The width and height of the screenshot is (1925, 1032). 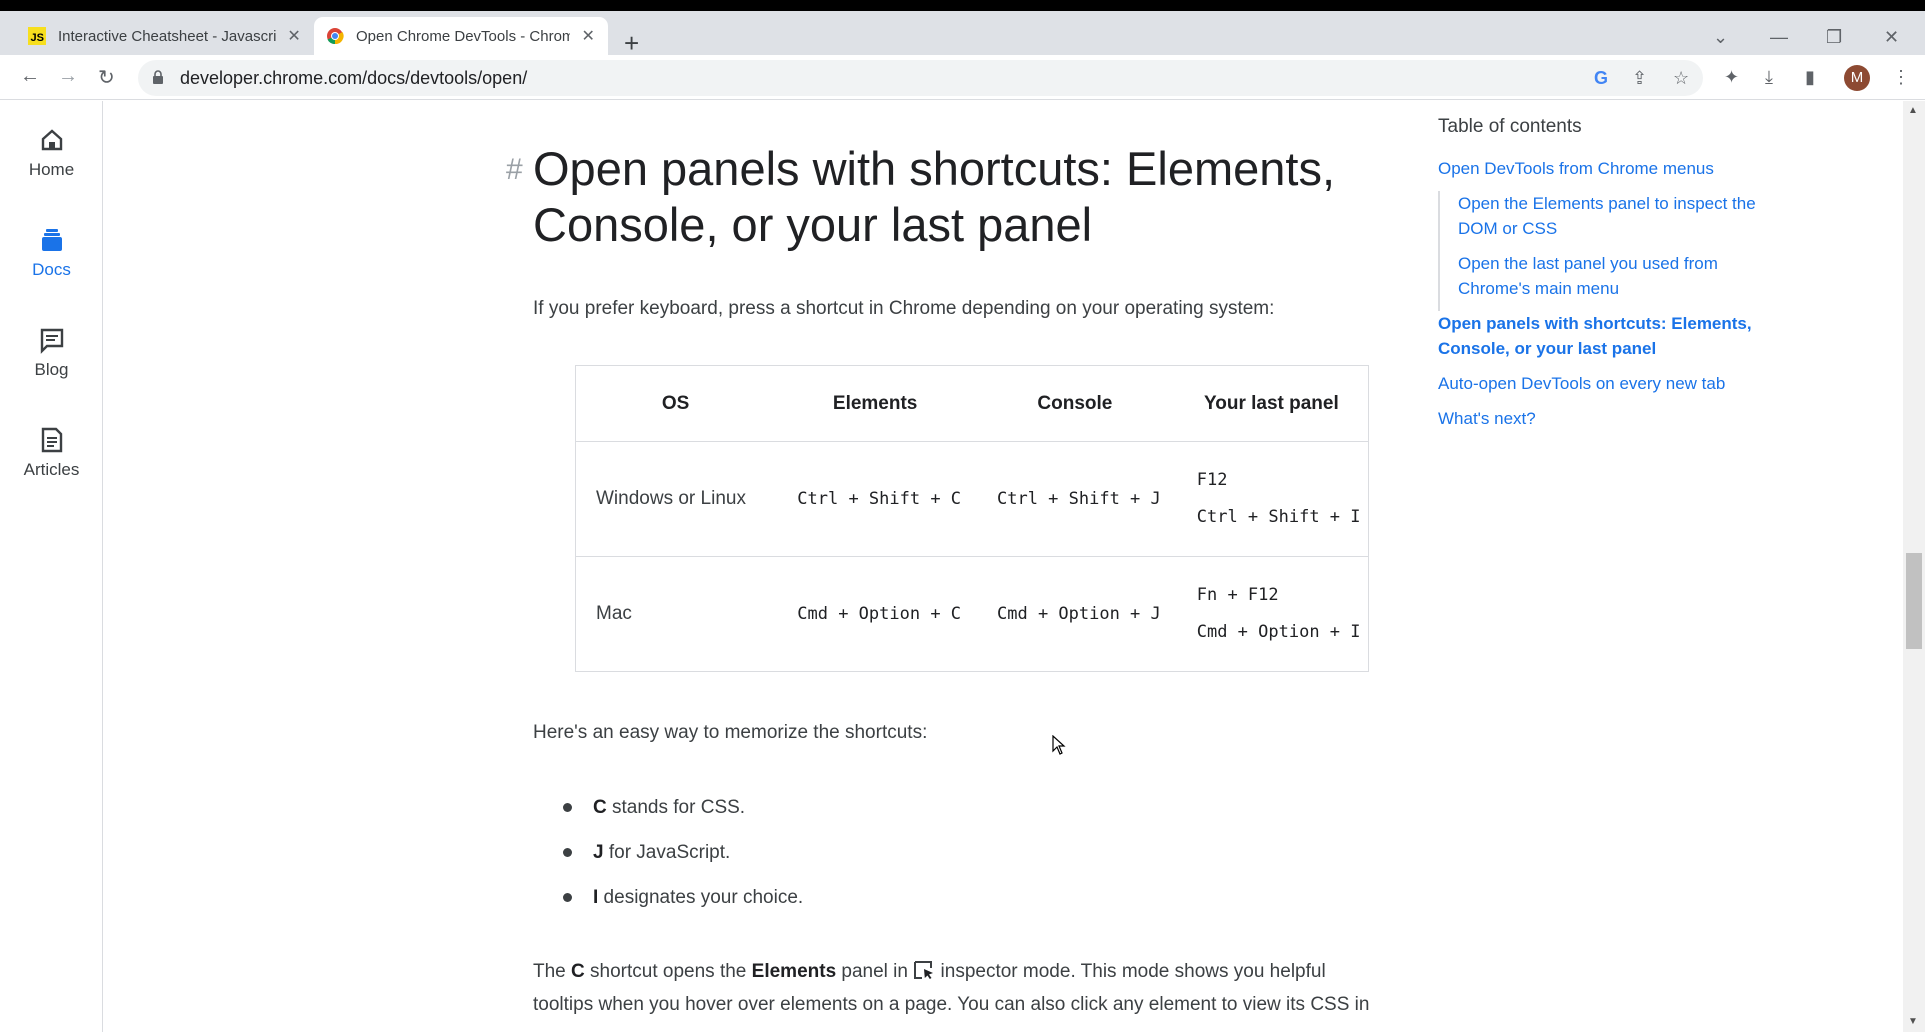 What do you see at coordinates (794, 971) in the screenshot?
I see `panel-name: Elements` at bounding box center [794, 971].